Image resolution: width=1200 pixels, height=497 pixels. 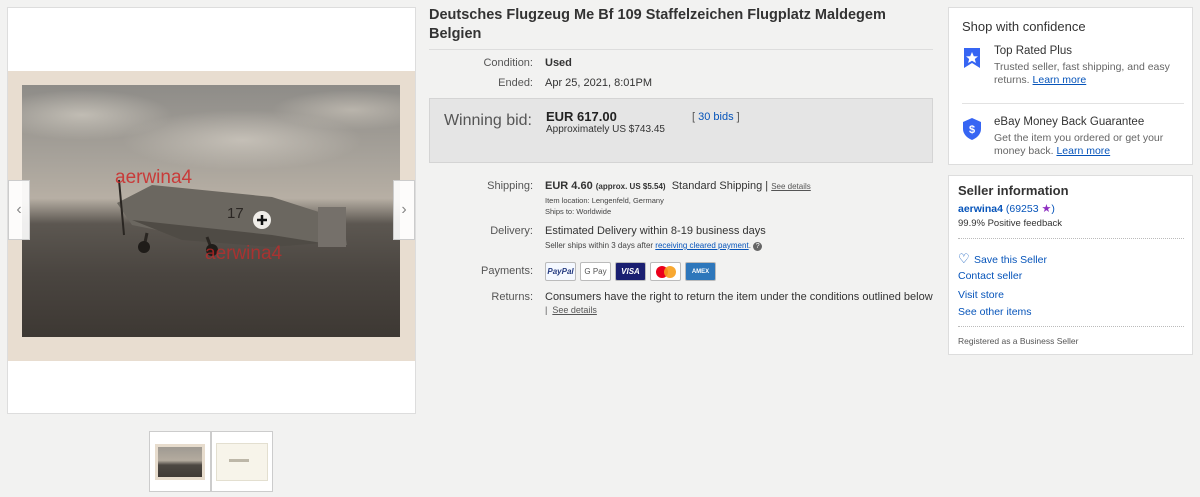 What do you see at coordinates (1018, 341) in the screenshot?
I see `registered-business-seller: Registered as a Business Seller` at bounding box center [1018, 341].